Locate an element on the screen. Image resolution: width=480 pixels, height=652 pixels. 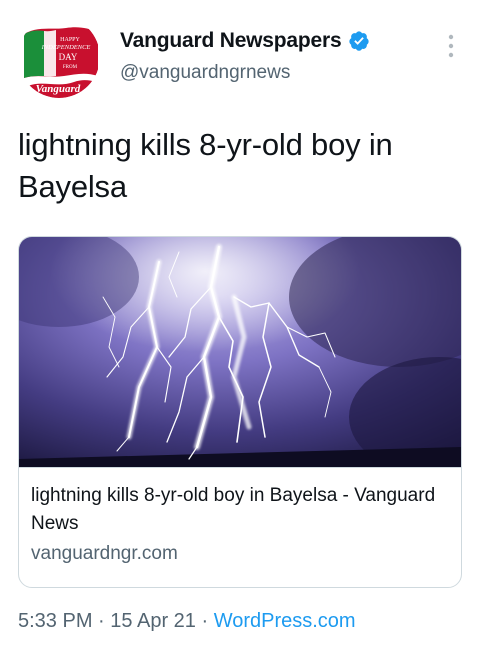
tweet-meta: 5:33 PM · 15 Apr 21 · WordPress.com is located at coordinates (187, 621).